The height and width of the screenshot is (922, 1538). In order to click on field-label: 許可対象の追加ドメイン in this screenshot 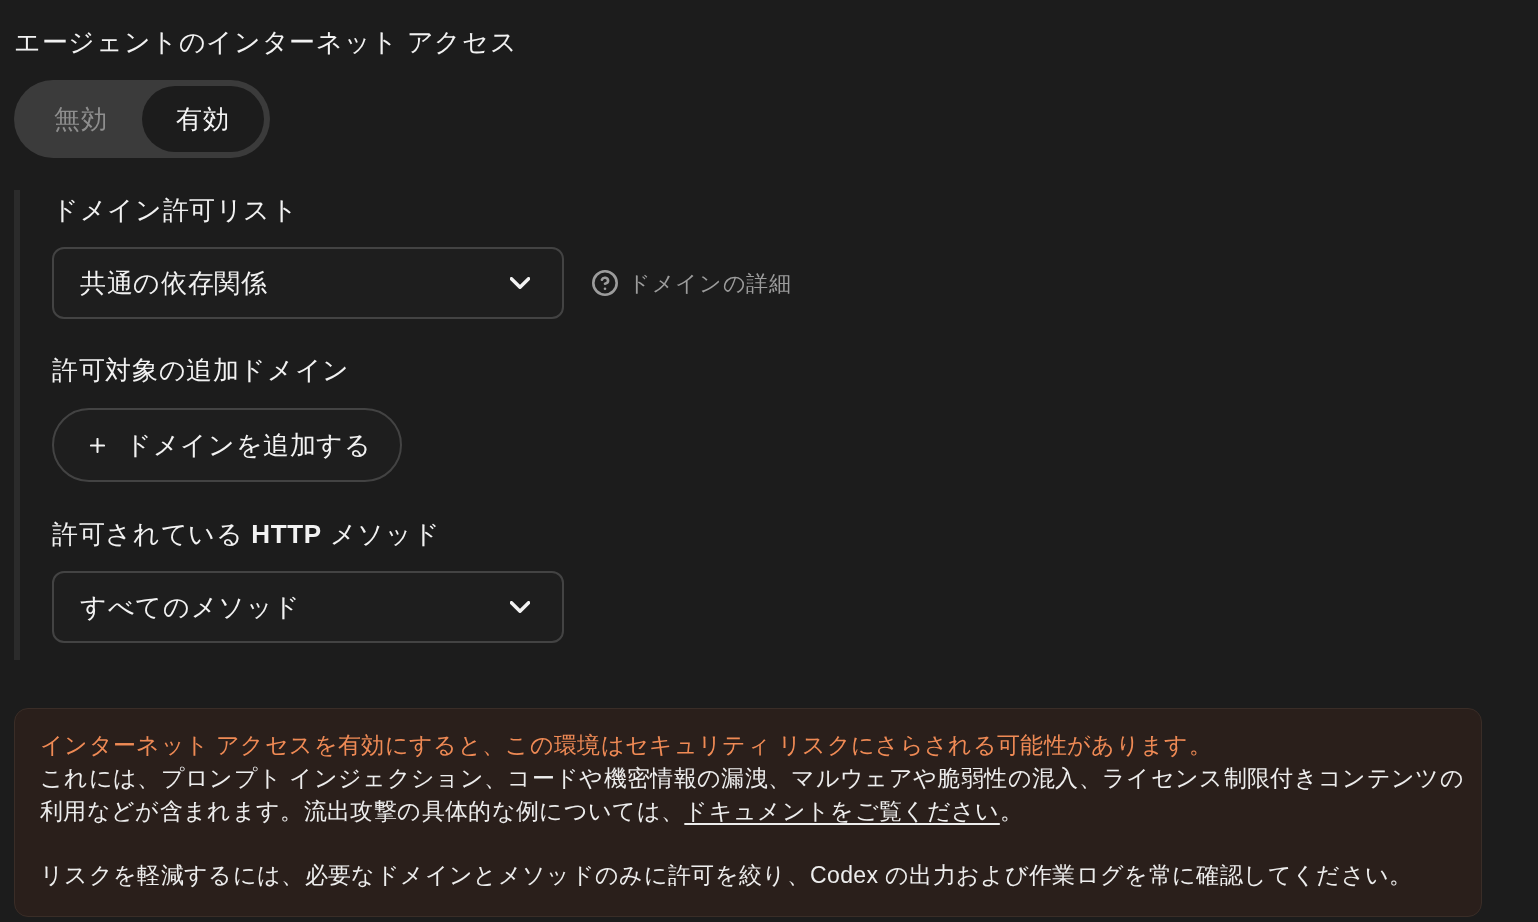, I will do `click(201, 370)`.